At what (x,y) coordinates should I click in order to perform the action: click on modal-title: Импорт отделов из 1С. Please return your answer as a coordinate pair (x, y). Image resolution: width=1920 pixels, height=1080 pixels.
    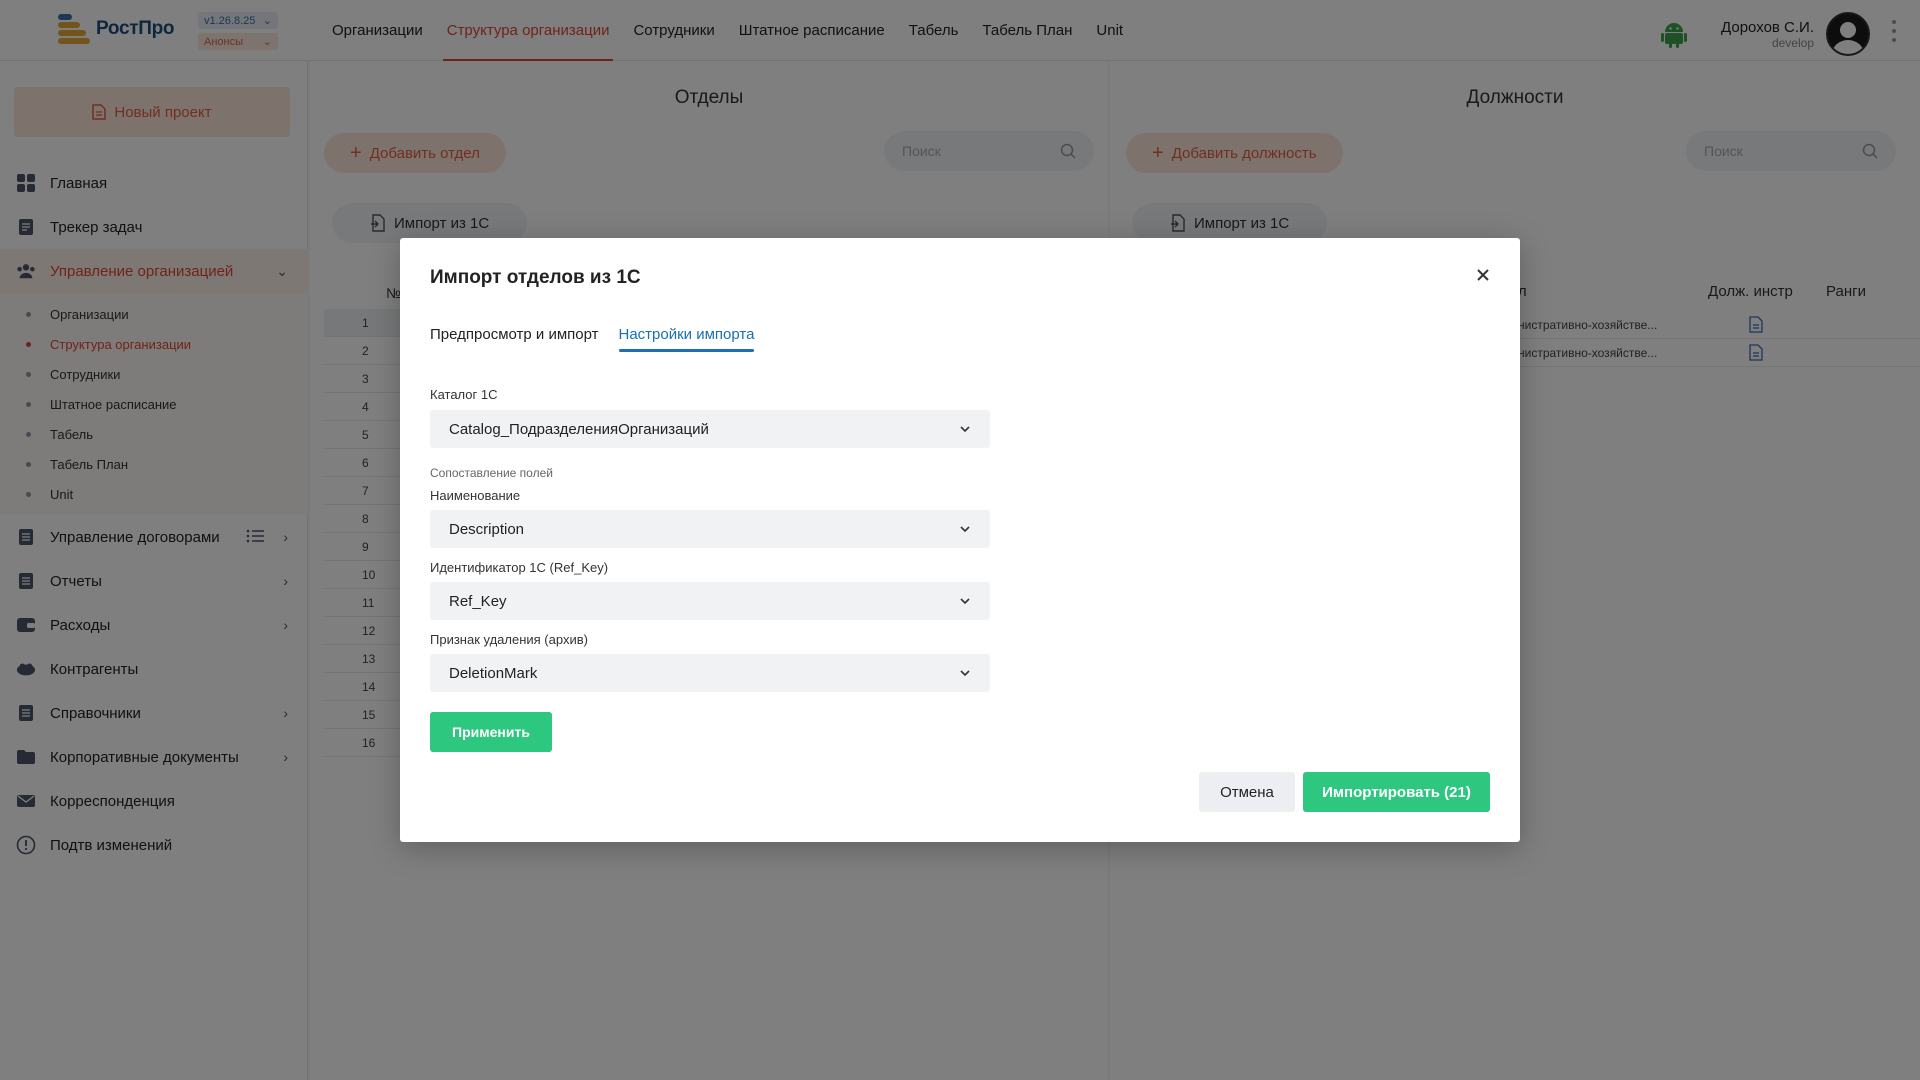
    Looking at the image, I should click on (535, 277).